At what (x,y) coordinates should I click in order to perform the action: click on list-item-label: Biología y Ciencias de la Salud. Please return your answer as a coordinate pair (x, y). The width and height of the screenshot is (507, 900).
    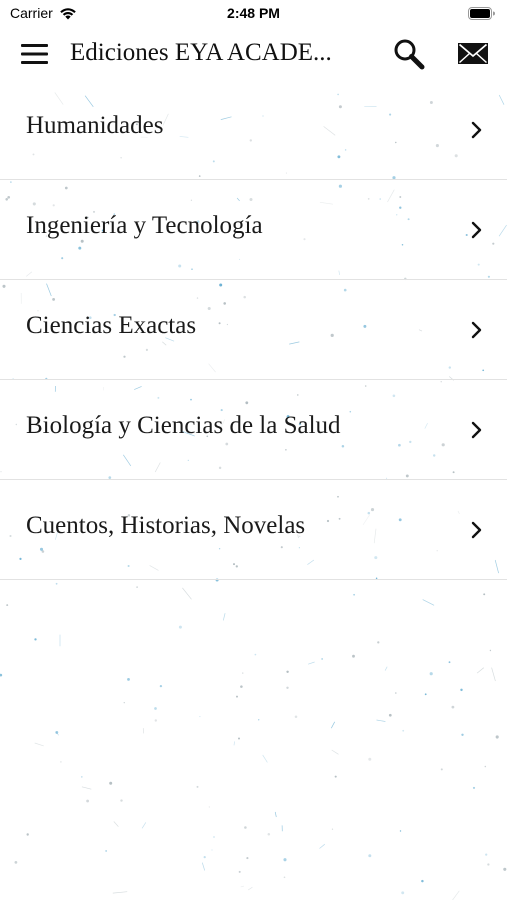
    Looking at the image, I should click on (183, 425).